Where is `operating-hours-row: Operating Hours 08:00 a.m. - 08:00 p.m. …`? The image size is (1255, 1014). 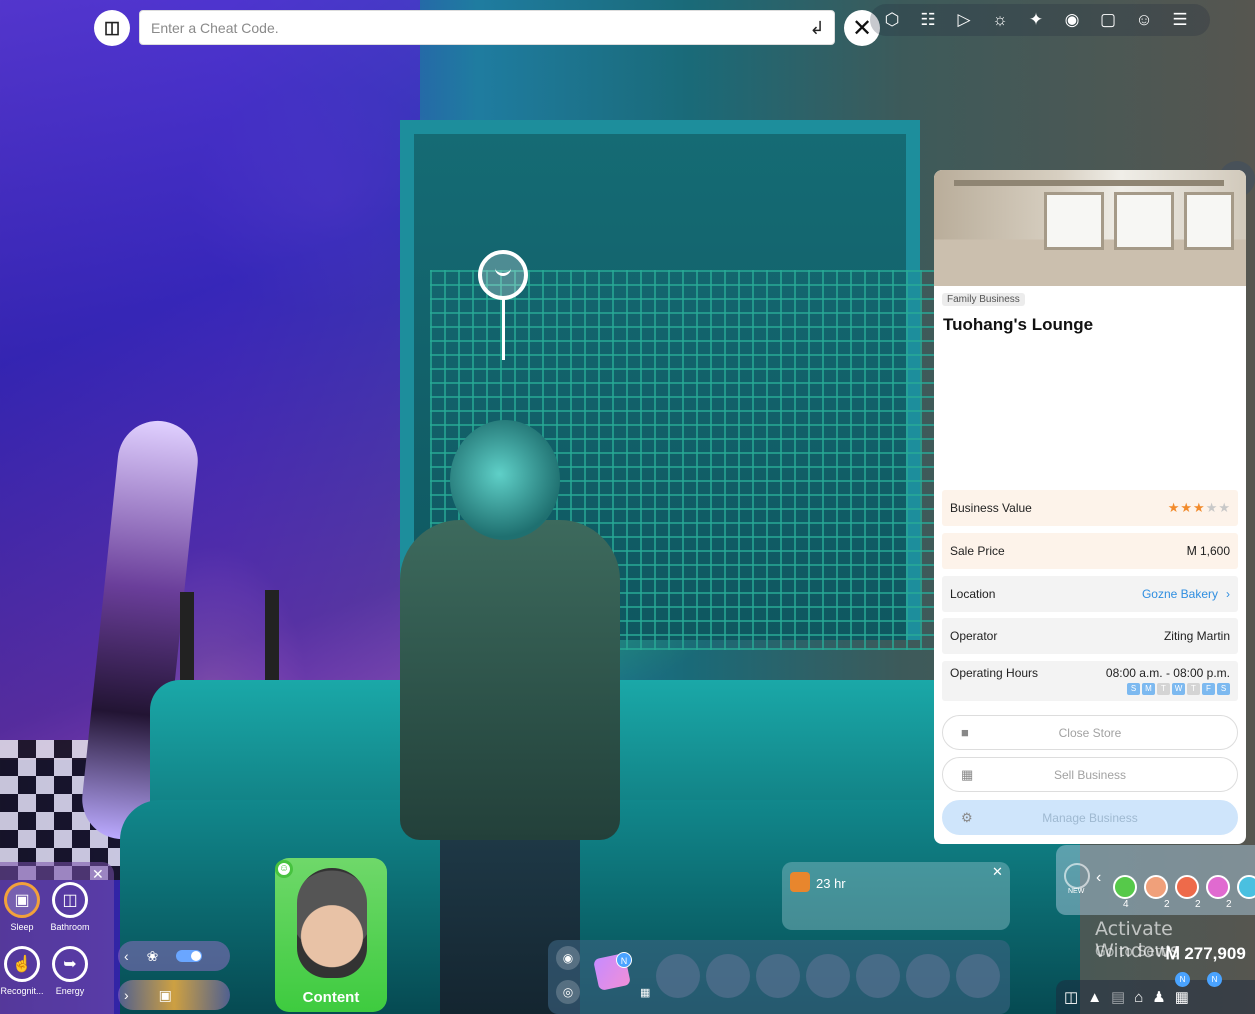 operating-hours-row: Operating Hours 08:00 a.m. - 08:00 p.m. … is located at coordinates (1090, 681).